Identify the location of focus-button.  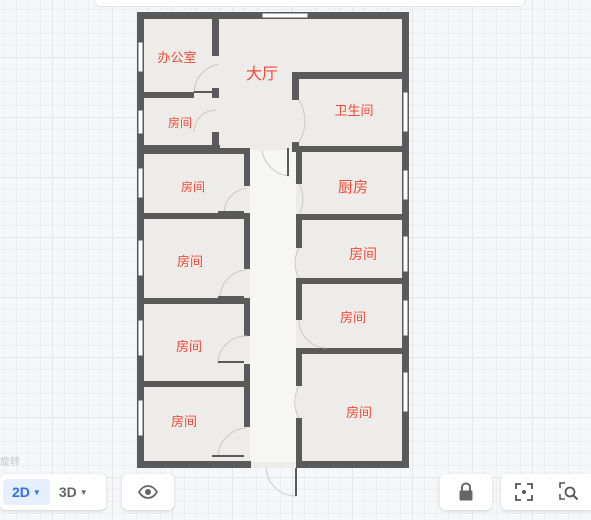
(524, 492).